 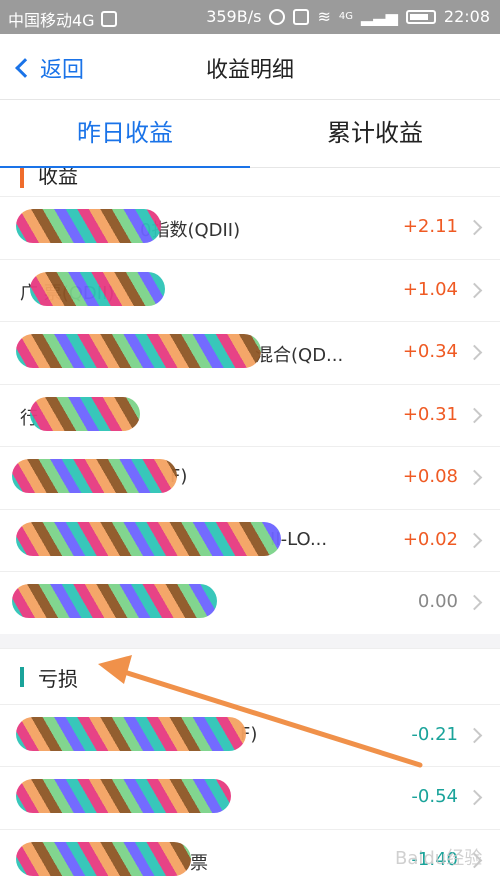 What do you see at coordinates (430, 414) in the screenshot?
I see `fund-income: +0.31` at bounding box center [430, 414].